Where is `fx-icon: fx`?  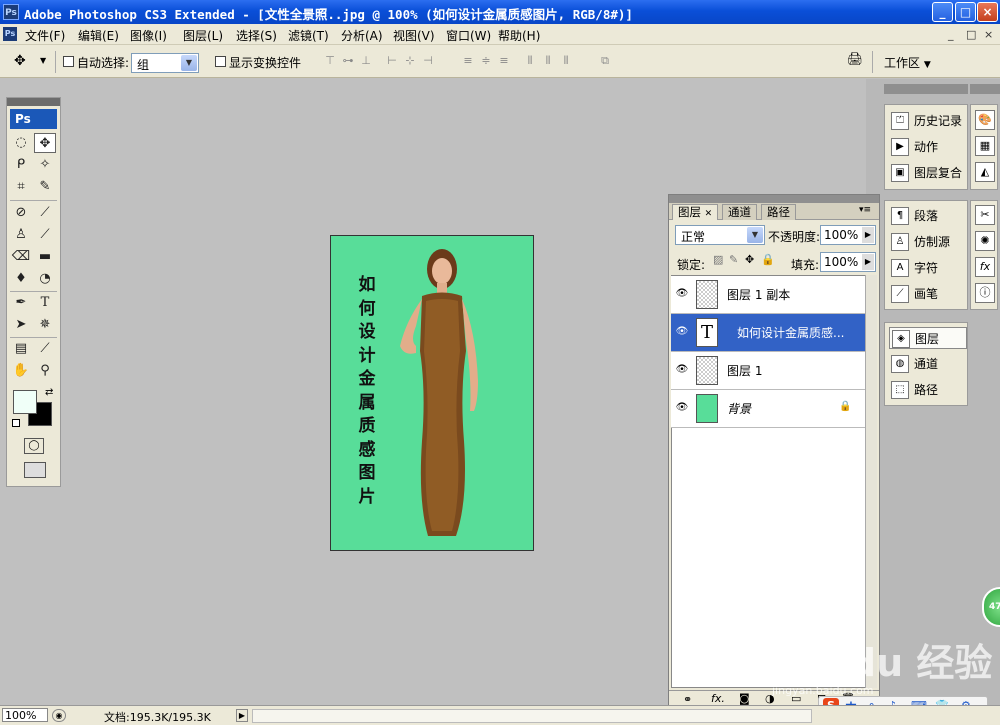 fx-icon: fx is located at coordinates (985, 267).